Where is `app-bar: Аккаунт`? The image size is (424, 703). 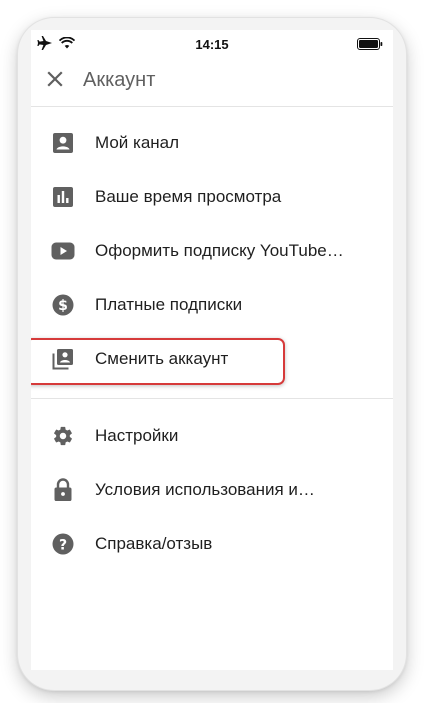
app-bar: Аккаунт is located at coordinates (212, 82).